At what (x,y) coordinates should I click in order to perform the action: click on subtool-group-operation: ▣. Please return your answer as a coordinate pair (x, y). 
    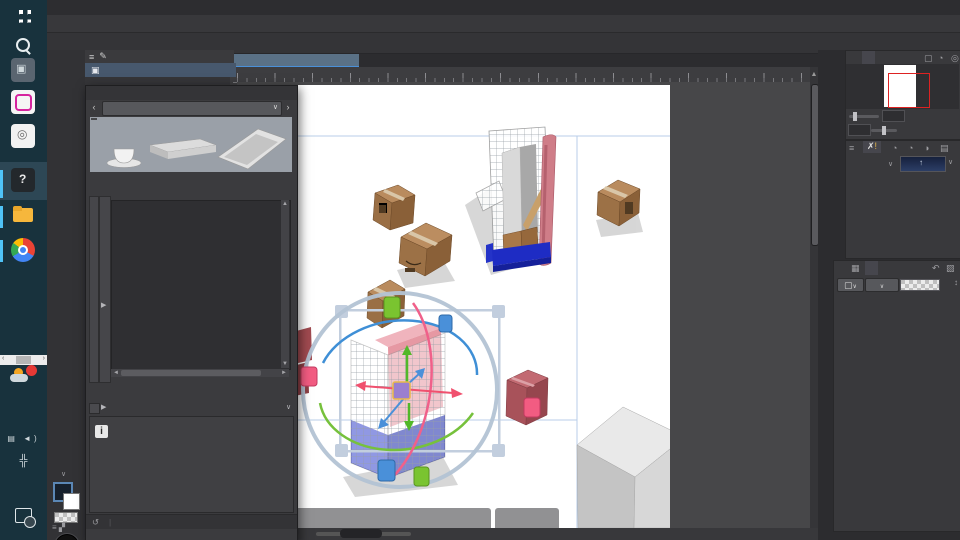
    Looking at the image, I should click on (160, 70).